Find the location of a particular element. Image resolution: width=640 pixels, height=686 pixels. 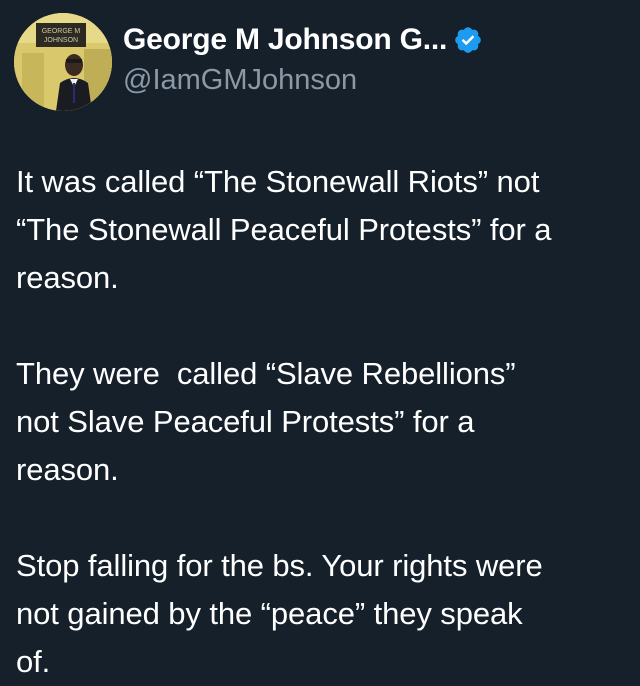

svg-text: GEORGE M is located at coordinates (61, 31).